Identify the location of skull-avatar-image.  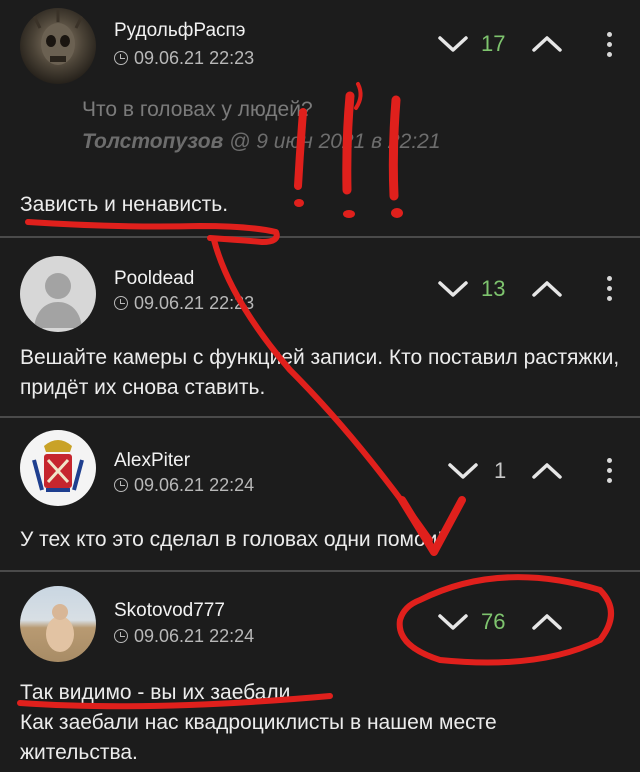
(58, 37).